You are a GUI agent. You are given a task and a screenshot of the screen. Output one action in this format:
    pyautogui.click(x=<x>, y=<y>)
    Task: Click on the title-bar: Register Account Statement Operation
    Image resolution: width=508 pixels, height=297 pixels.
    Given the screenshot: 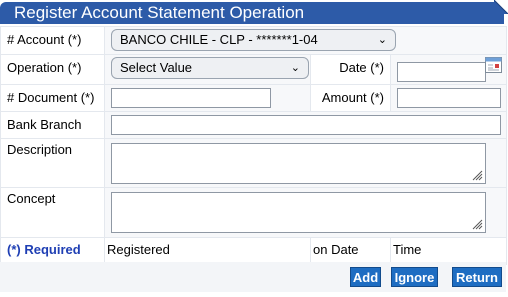 What is the action you would take?
    pyautogui.click(x=252, y=13)
    